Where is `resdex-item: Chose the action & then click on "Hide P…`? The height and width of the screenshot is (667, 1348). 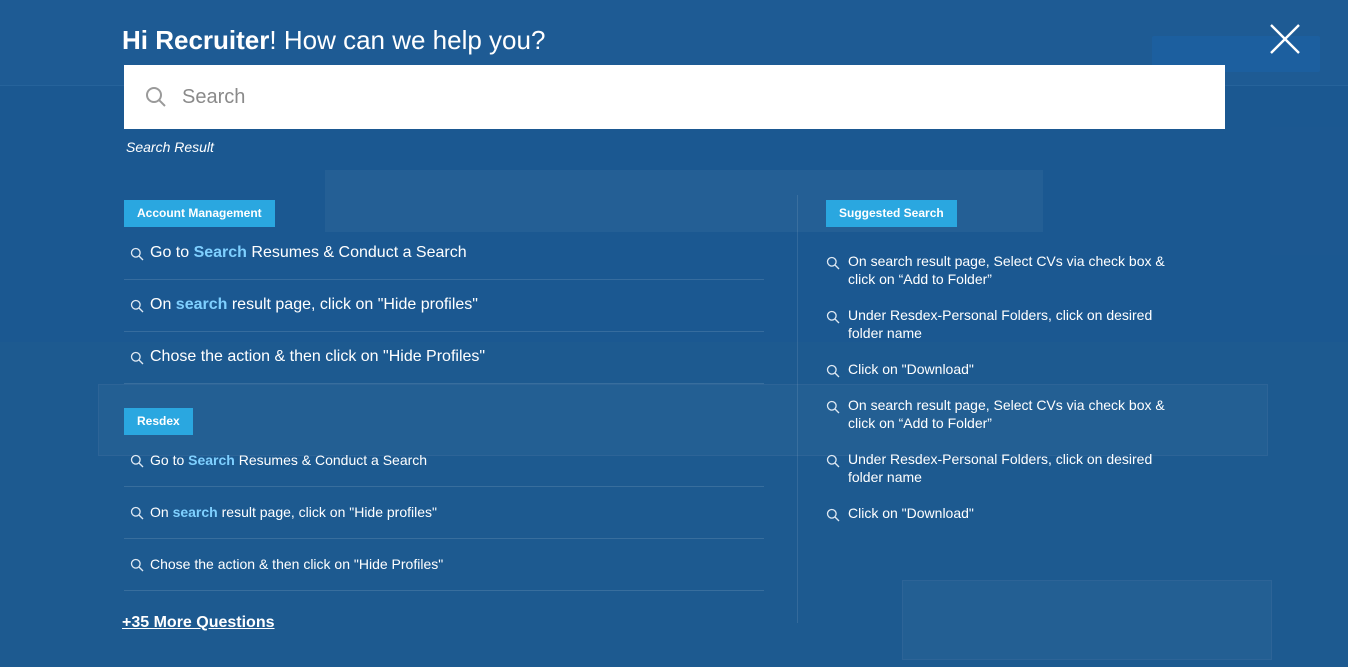 resdex-item: Chose the action & then click on "Hide P… is located at coordinates (444, 565).